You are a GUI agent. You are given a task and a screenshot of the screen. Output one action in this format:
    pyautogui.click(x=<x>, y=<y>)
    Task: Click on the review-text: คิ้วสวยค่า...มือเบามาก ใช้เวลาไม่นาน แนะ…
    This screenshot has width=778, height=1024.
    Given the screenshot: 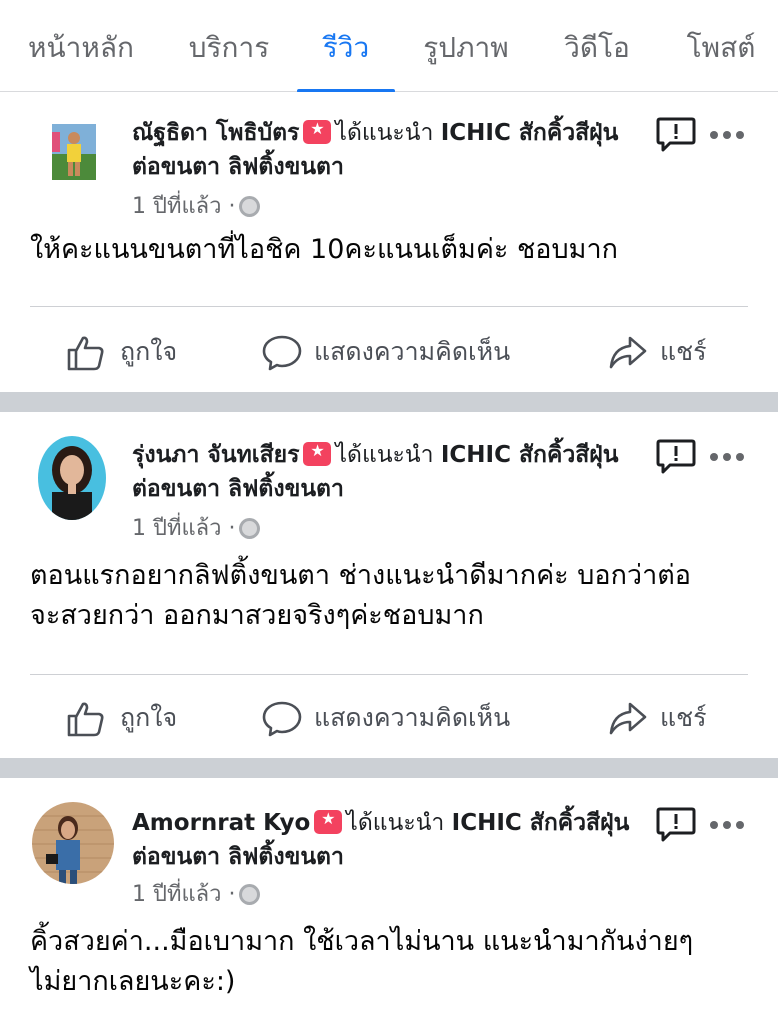 What is the action you would take?
    pyautogui.click(x=362, y=961)
    